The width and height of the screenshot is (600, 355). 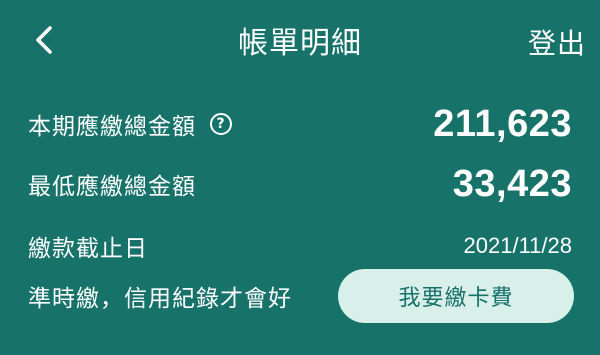 What do you see at coordinates (300, 124) in the screenshot?
I see `total-due-row: 本期應繳總金額 ? 211,623` at bounding box center [300, 124].